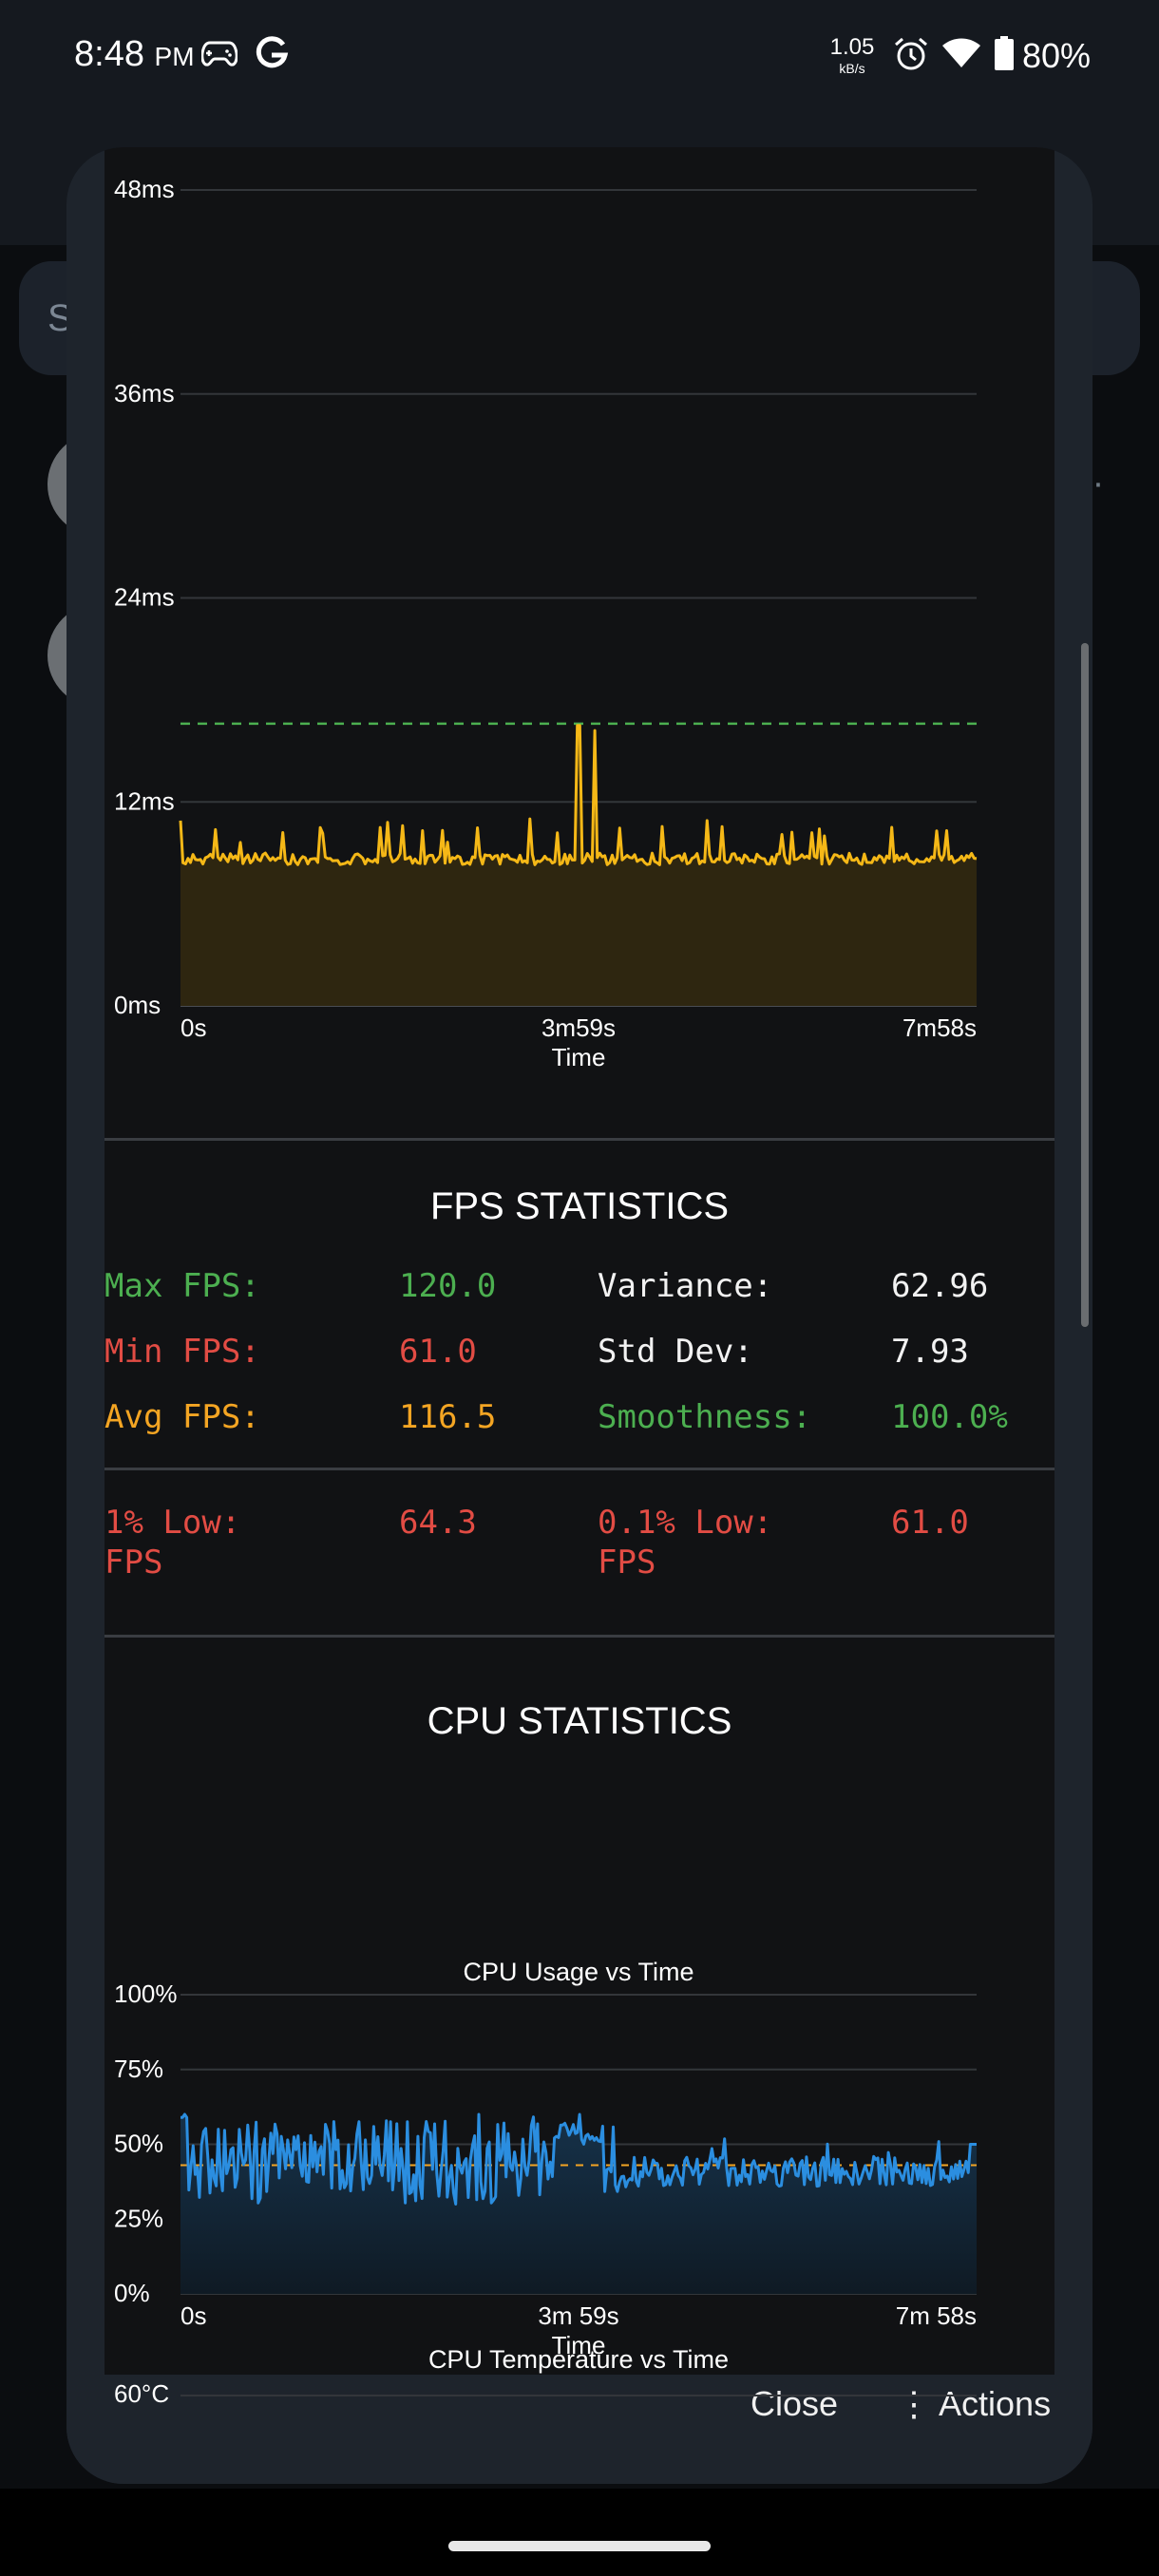  I want to click on y-tick-label: 0%, so click(132, 2293).